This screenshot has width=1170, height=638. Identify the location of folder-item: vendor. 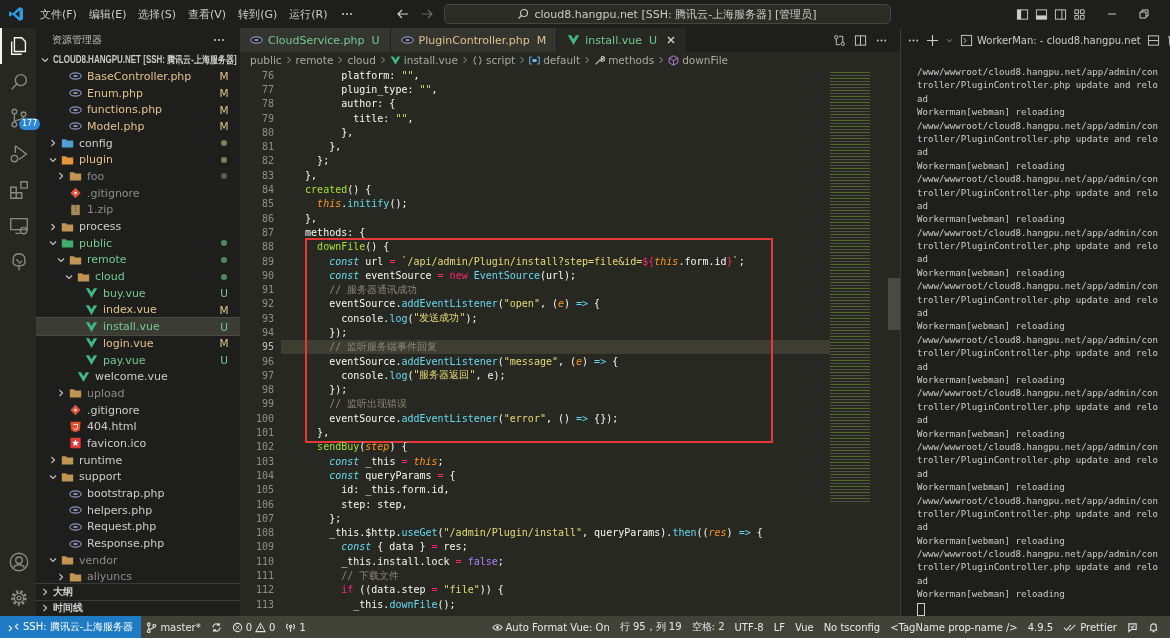
(138, 560).